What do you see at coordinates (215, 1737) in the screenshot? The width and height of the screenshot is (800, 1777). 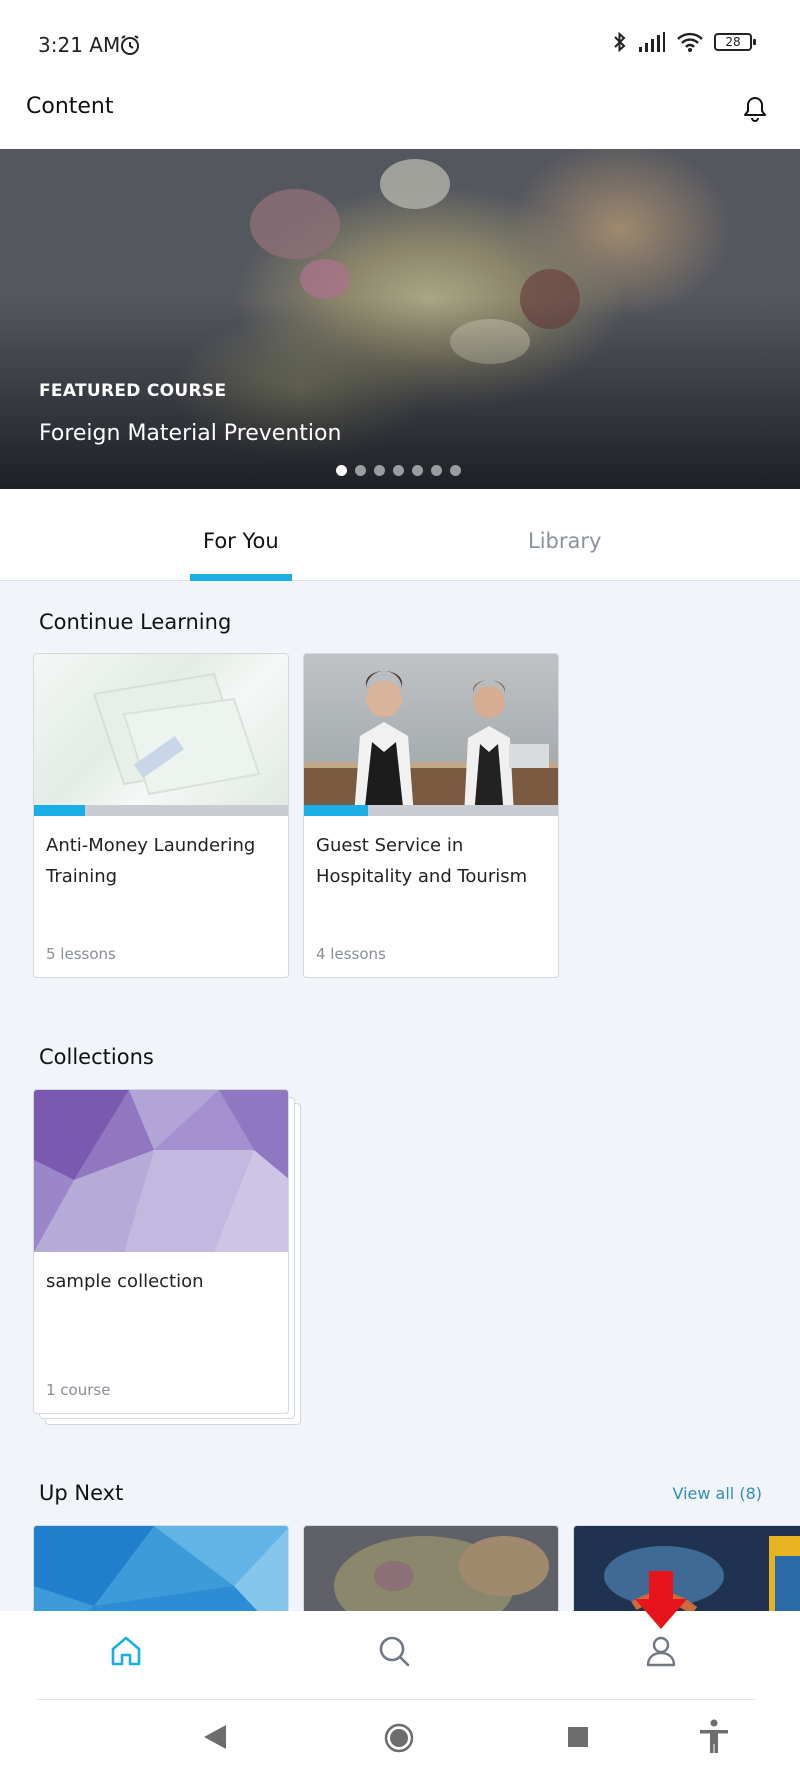 I see `back-icon` at bounding box center [215, 1737].